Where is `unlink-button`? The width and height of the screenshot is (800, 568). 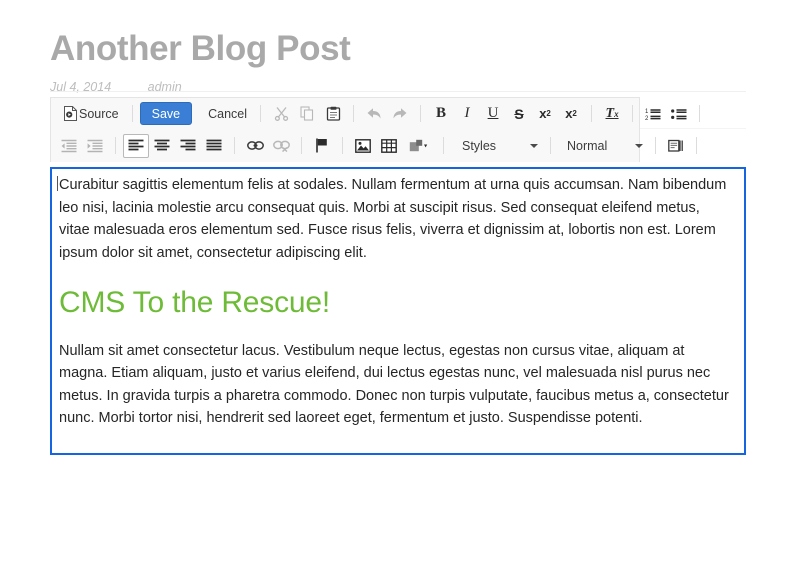
unlink-button is located at coordinates (281, 146).